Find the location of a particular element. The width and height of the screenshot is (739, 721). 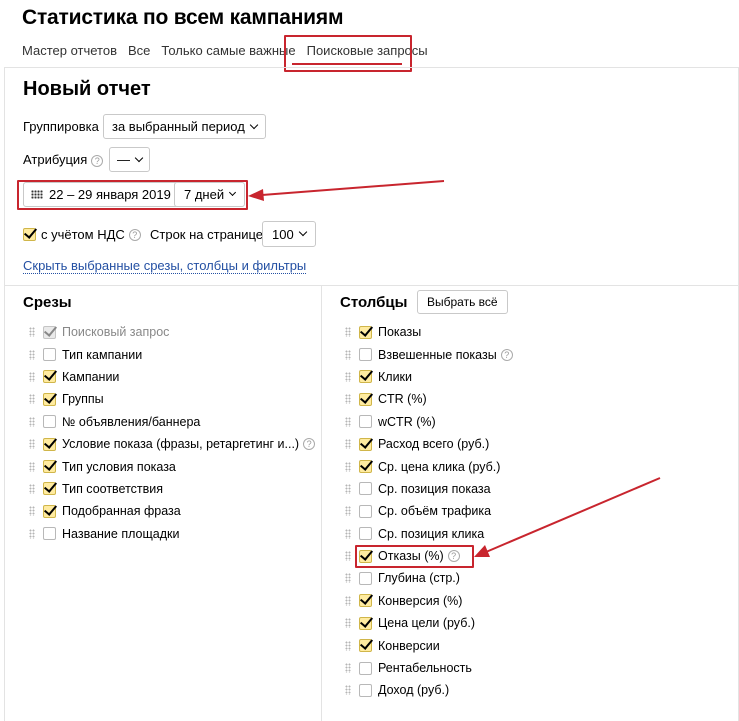

list-item: Конверсии is located at coordinates (429, 645).